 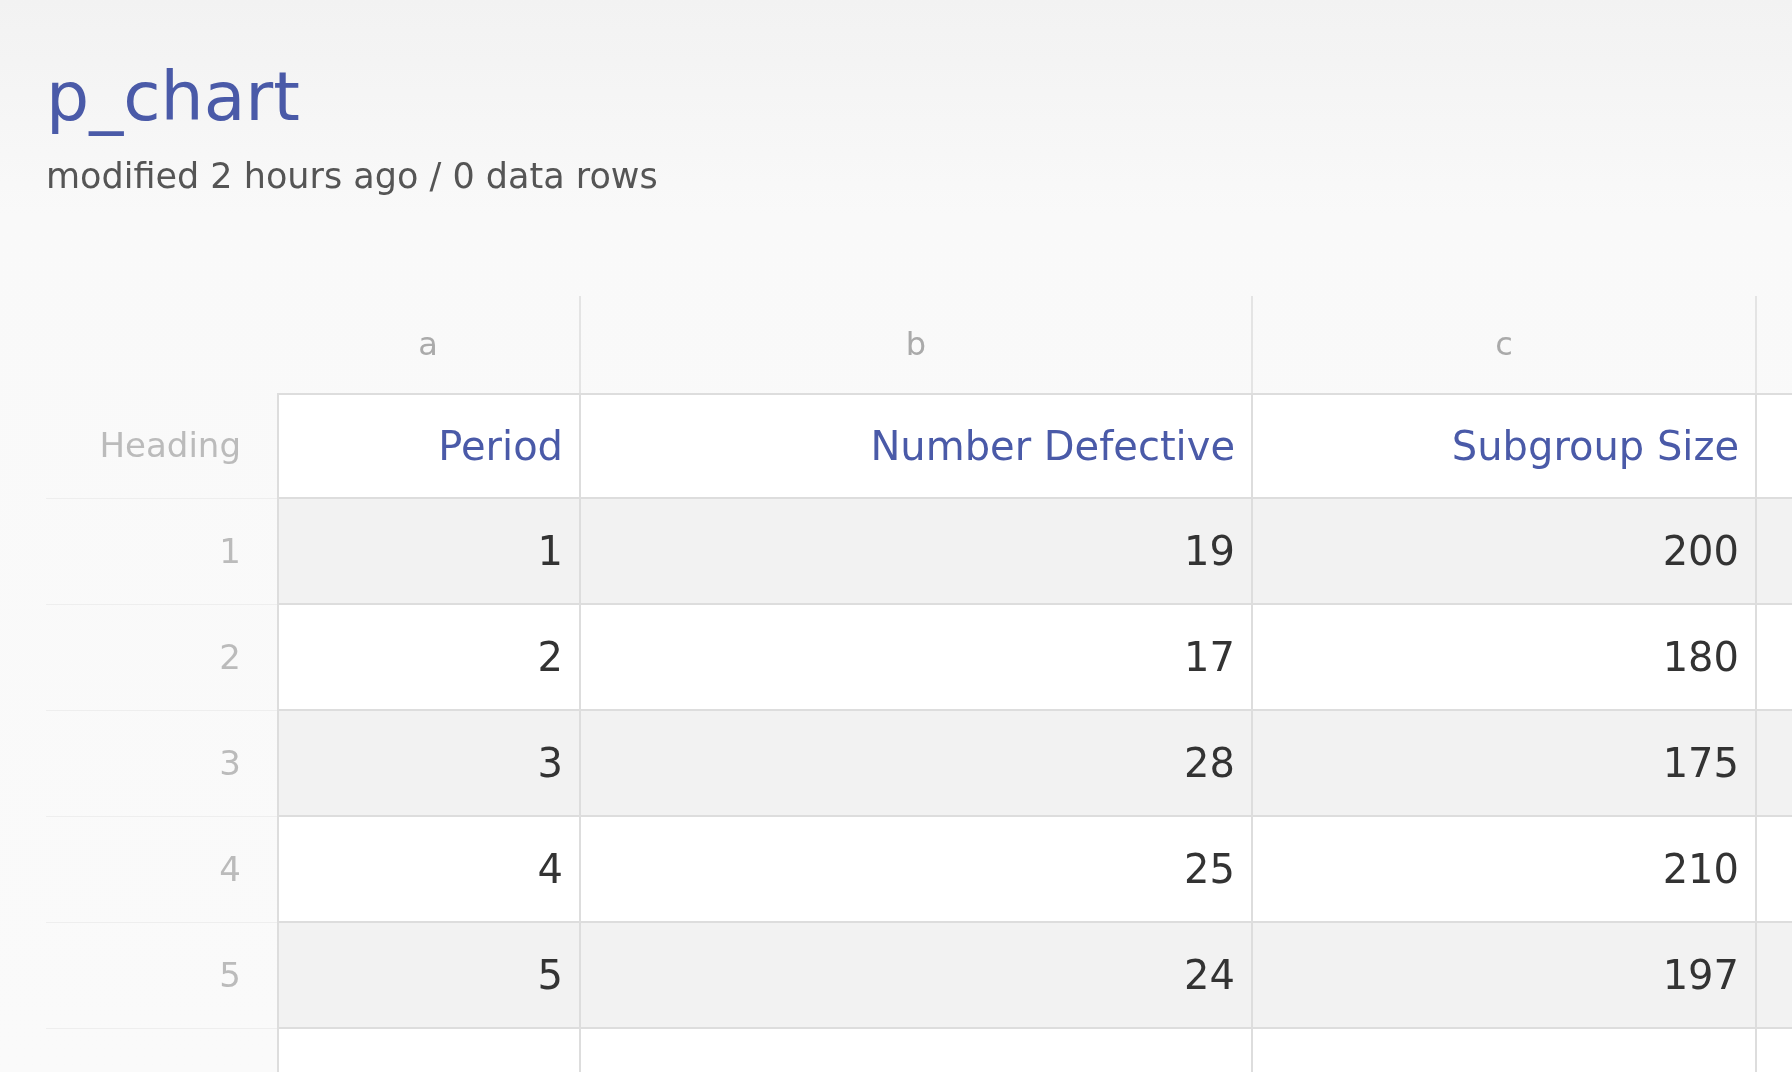 What do you see at coordinates (917, 975) in the screenshot?
I see `table-cell: 24` at bounding box center [917, 975].